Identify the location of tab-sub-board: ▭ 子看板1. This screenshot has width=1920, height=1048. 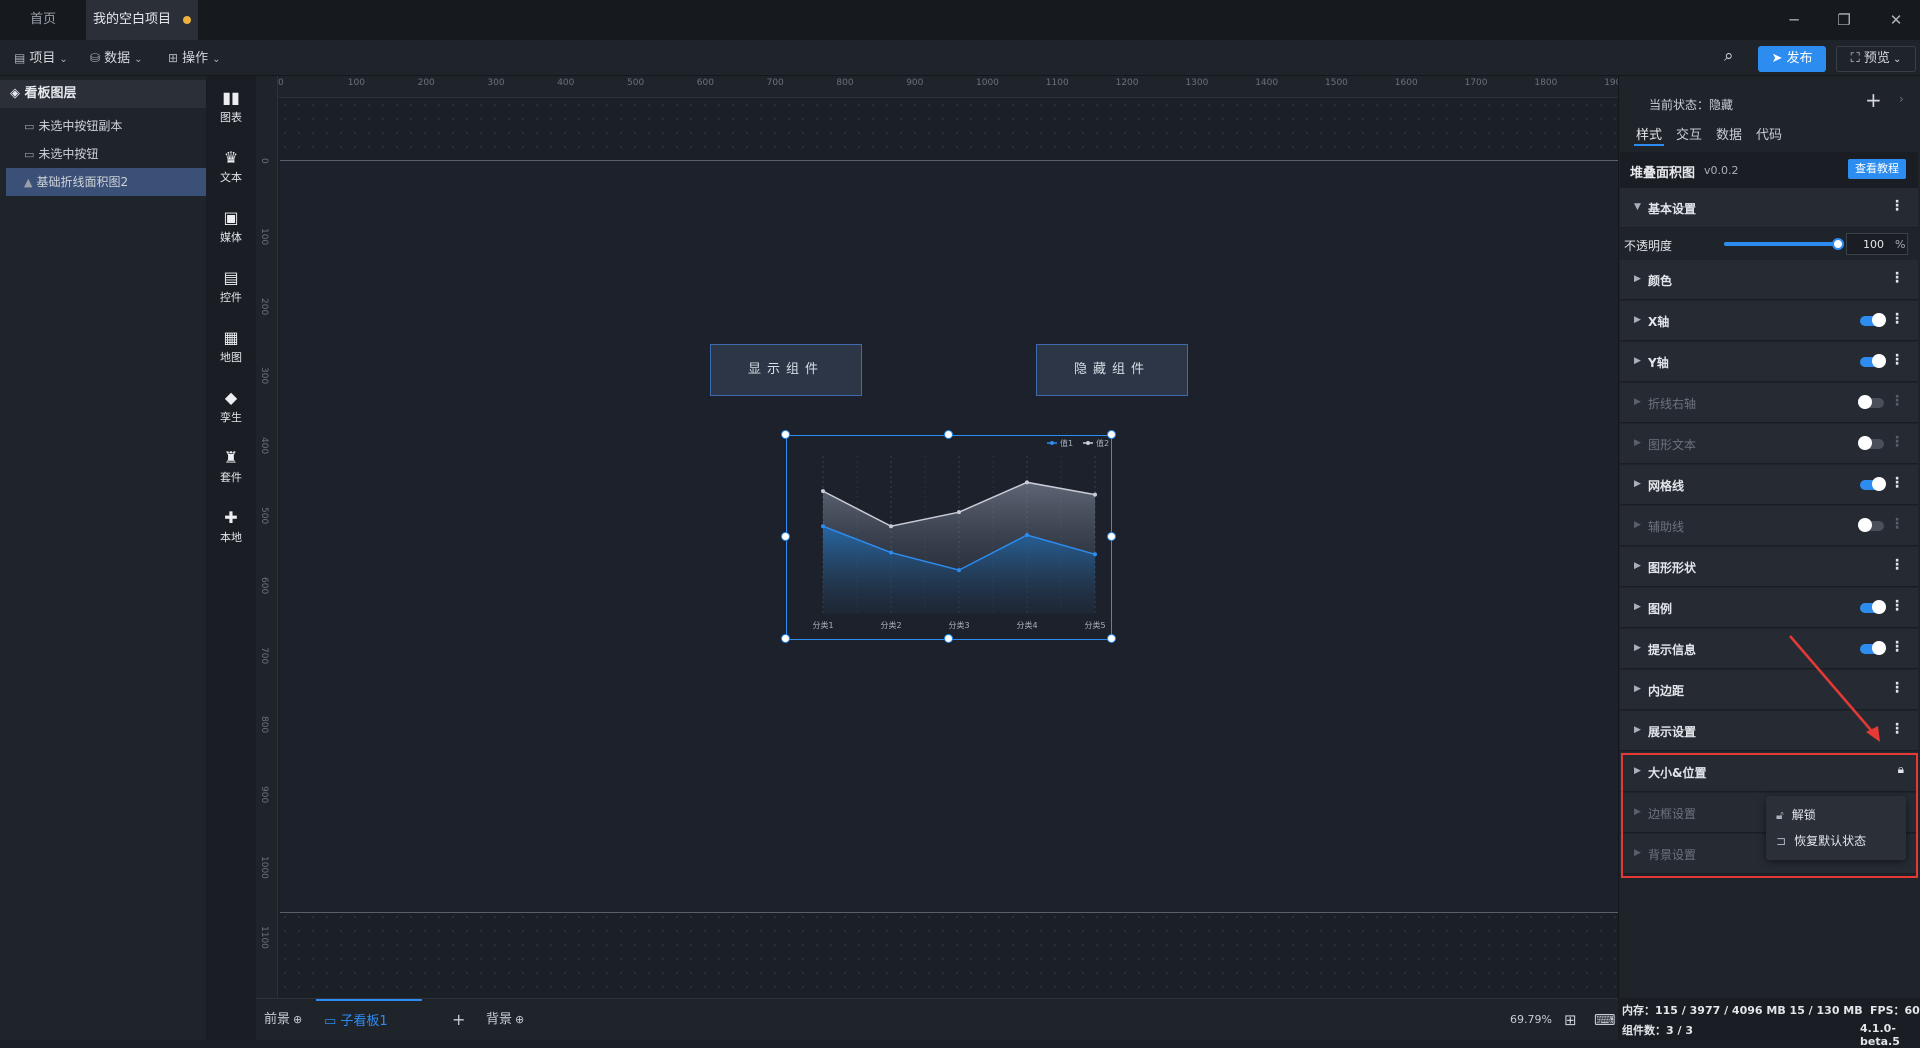
(369, 1020).